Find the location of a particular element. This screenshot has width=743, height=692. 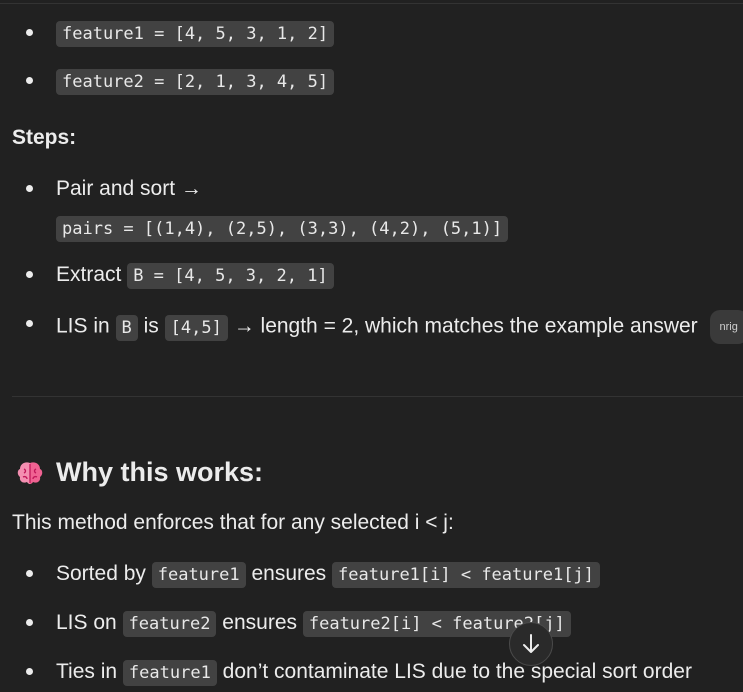

why-heading: Why this works: is located at coordinates (139, 472).